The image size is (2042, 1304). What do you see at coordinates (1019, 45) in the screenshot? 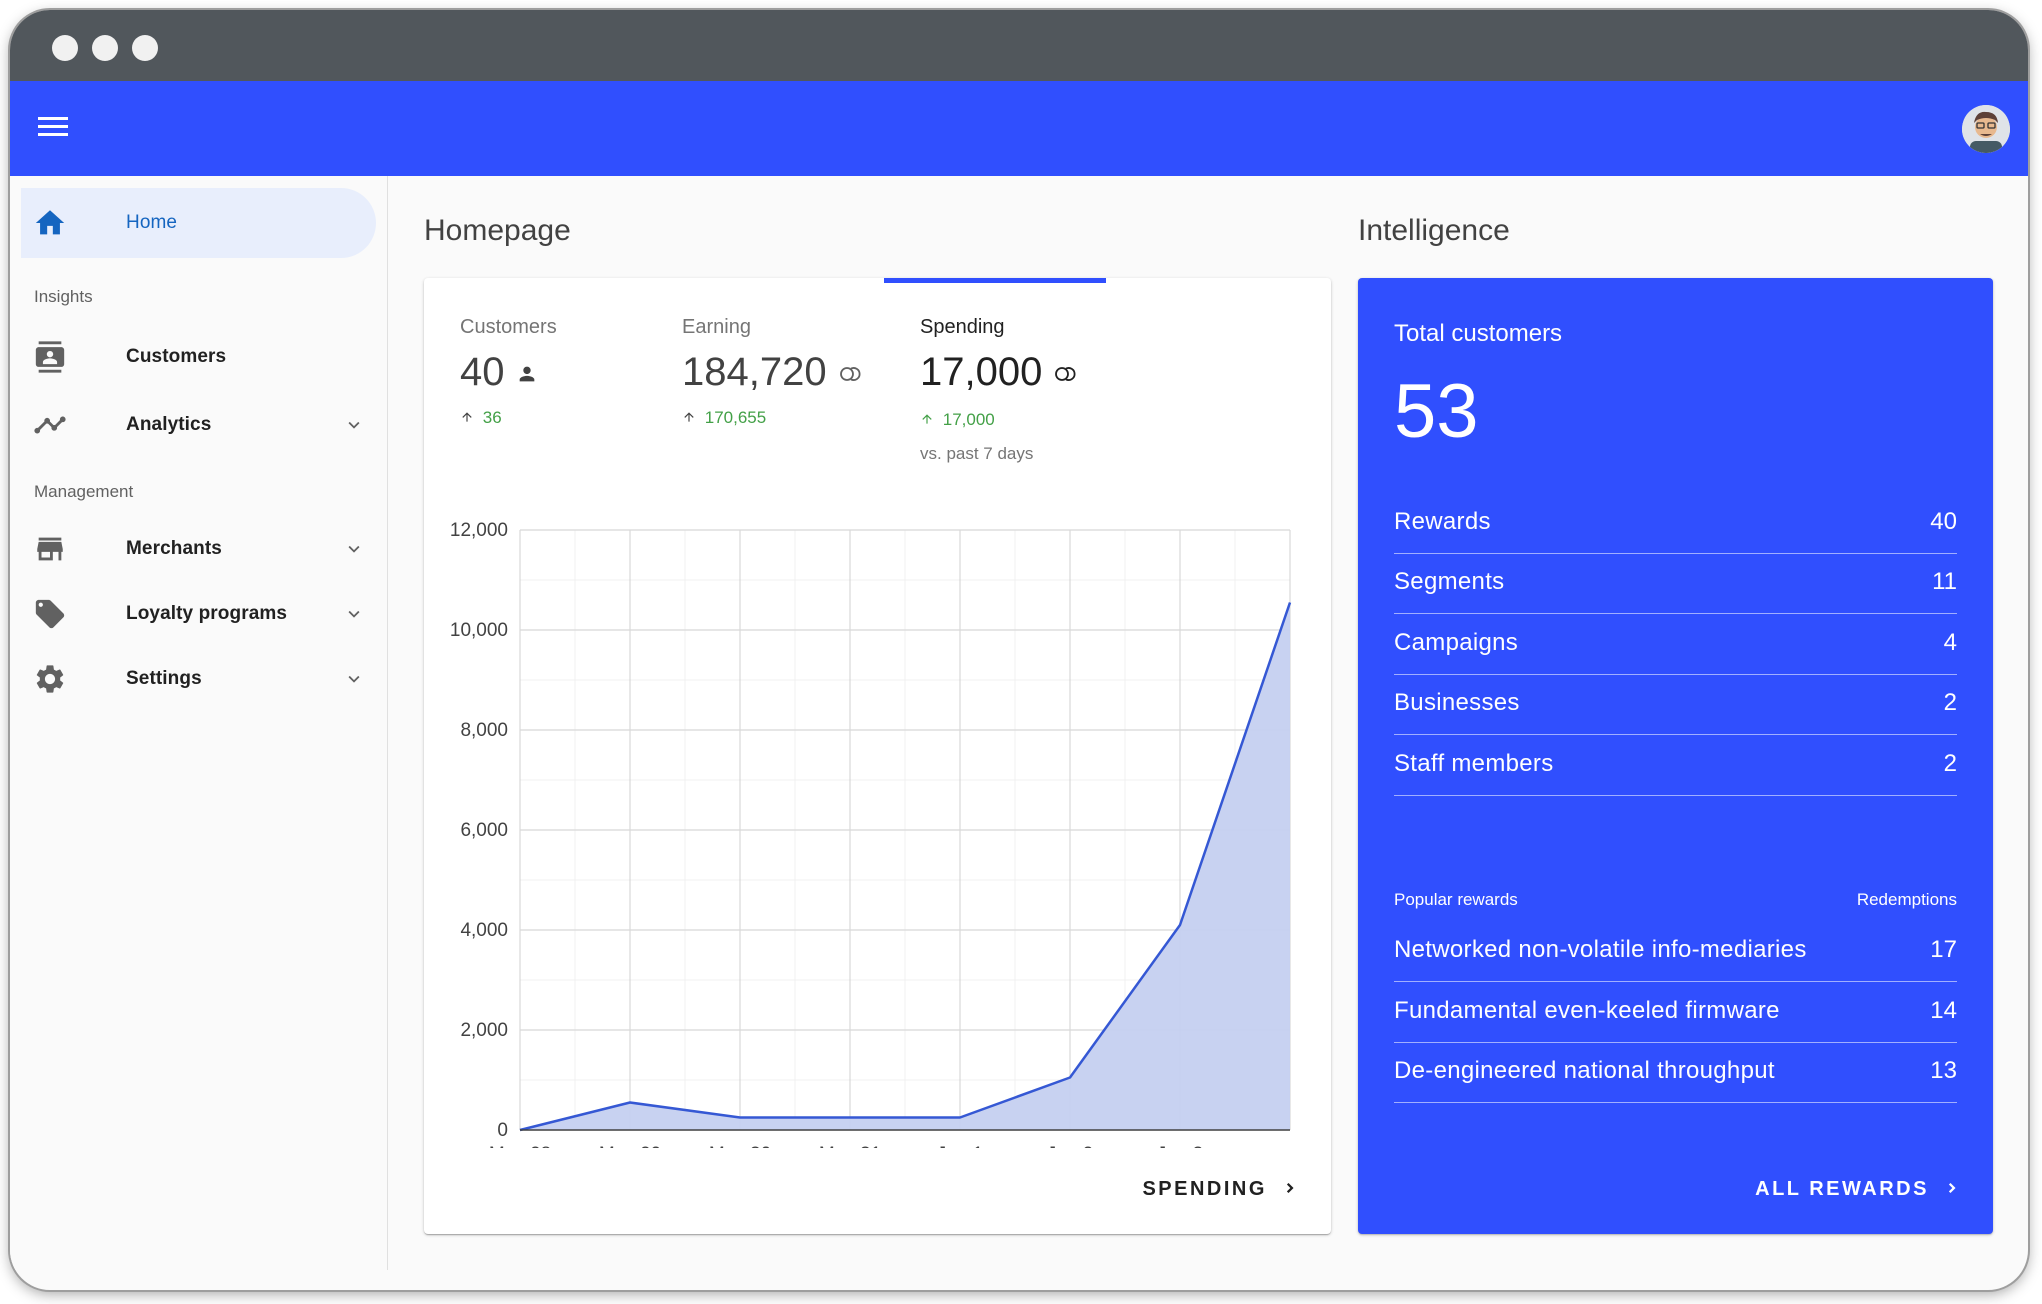
I see `window-titlebar` at bounding box center [1019, 45].